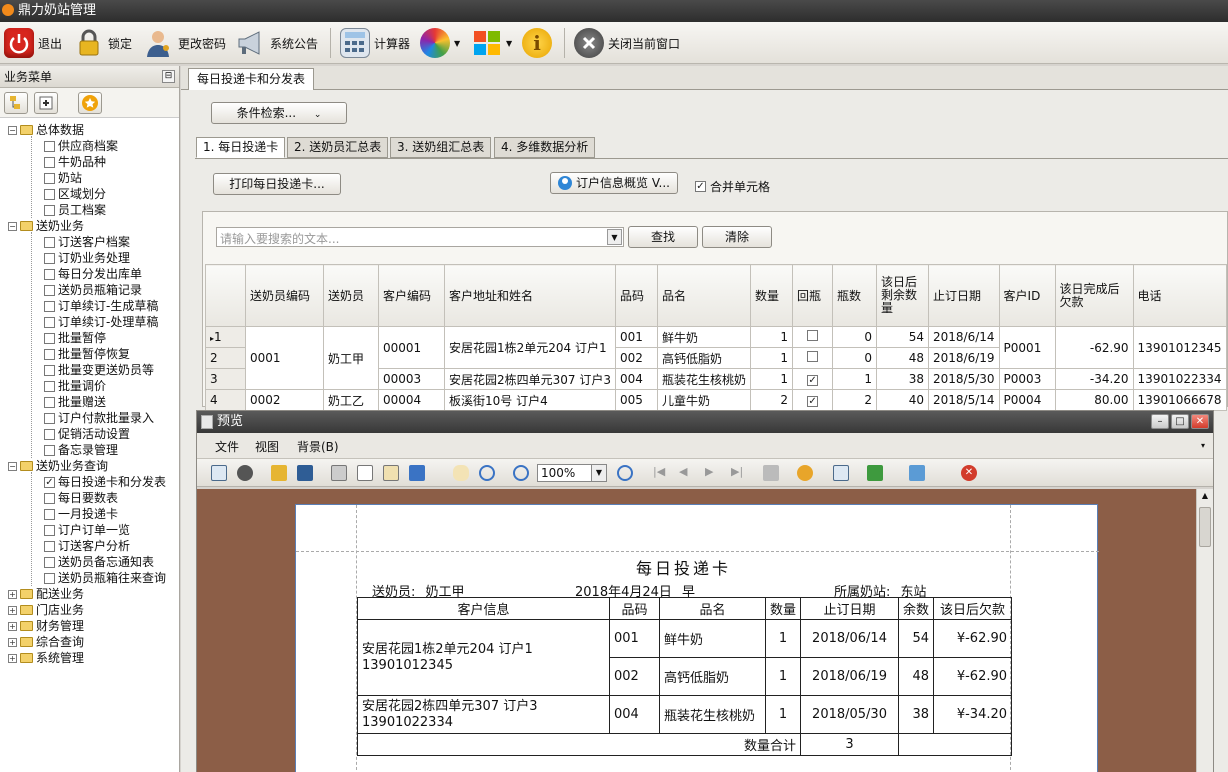 The image size is (1228, 772). Describe the element at coordinates (93, 290) in the screenshot. I see `sidebar-item: 送奶员瓶箱记录` at that location.